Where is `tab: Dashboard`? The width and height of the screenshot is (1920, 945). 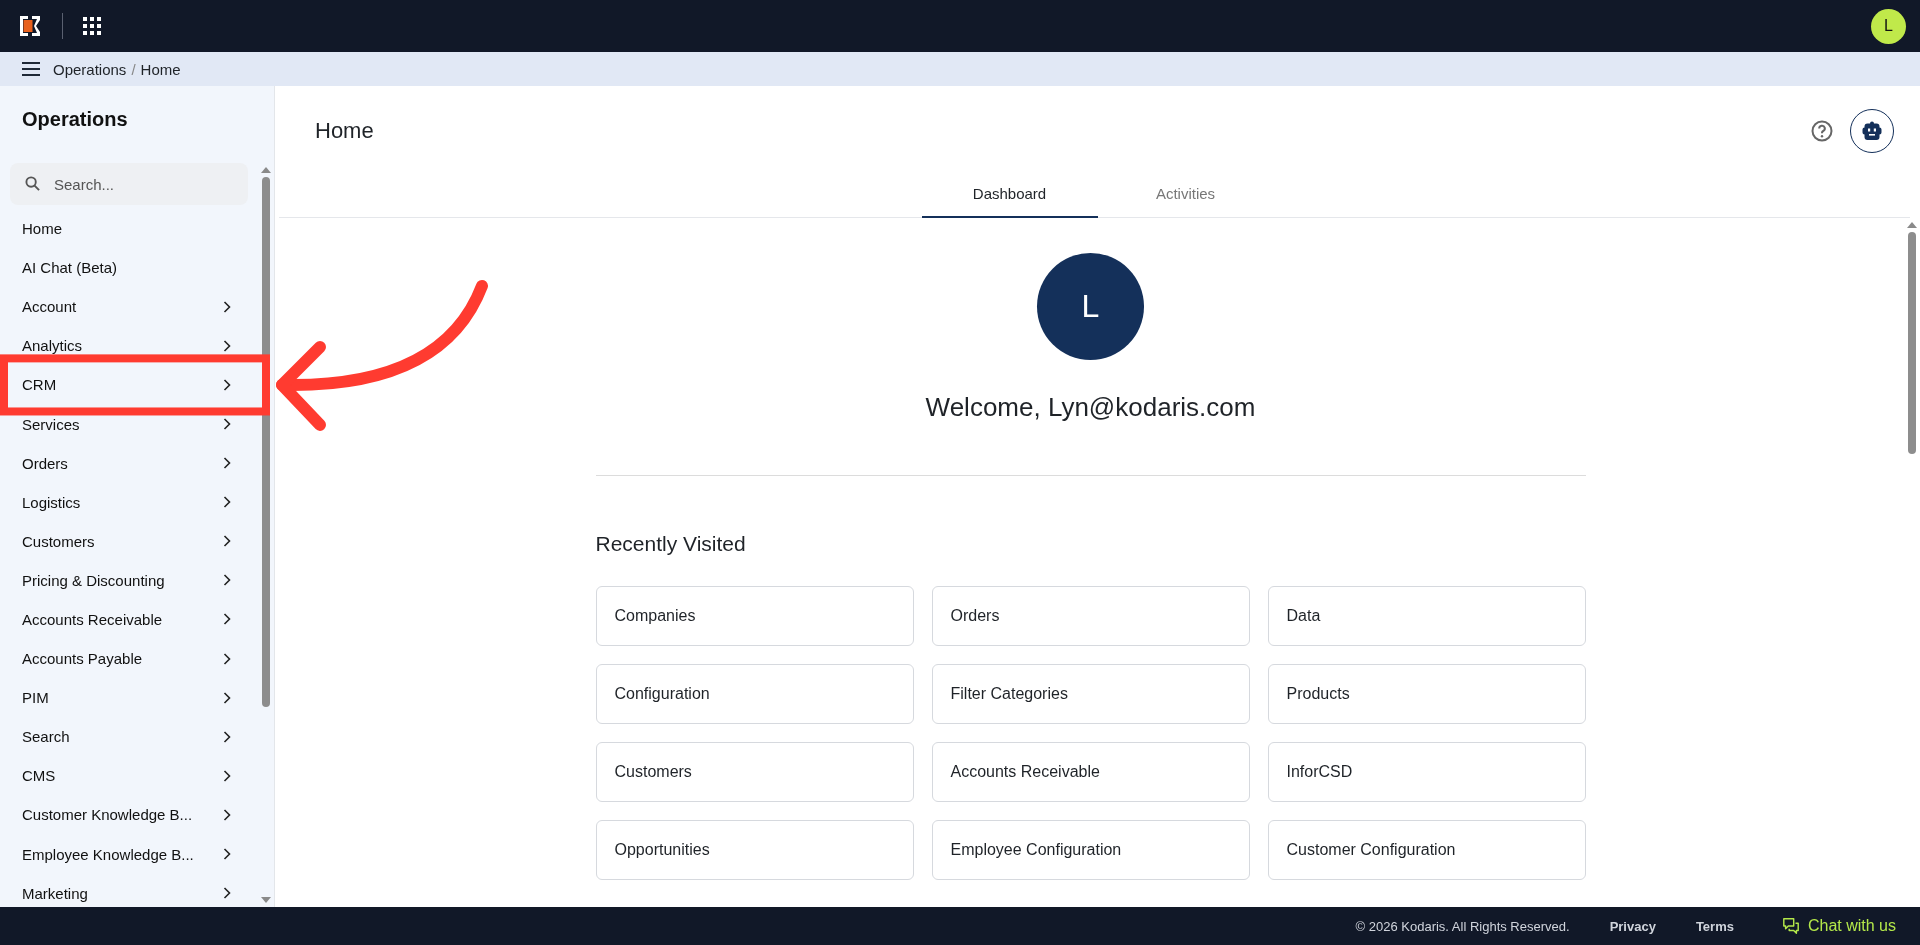 tab: Dashboard is located at coordinates (1009, 194).